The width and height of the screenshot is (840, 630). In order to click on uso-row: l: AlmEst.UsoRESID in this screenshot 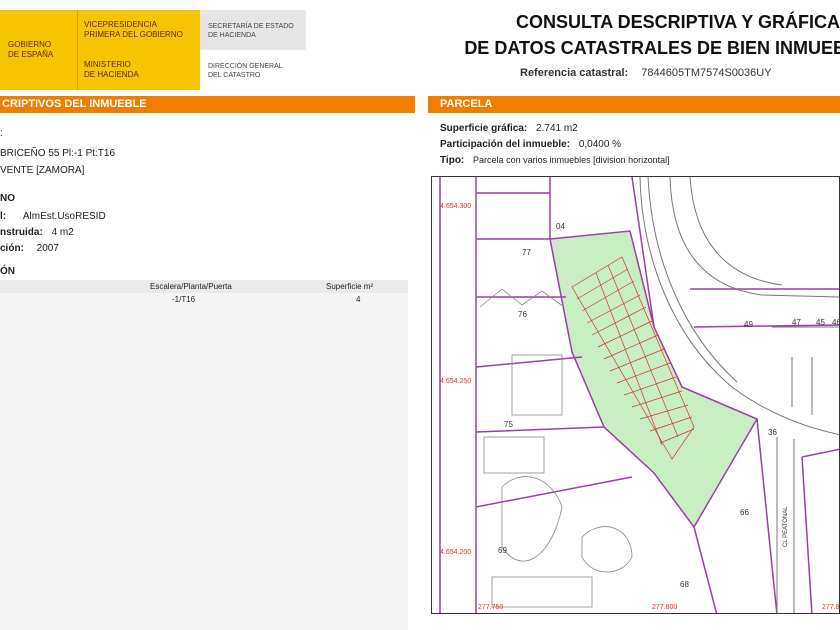, I will do `click(53, 216)`.